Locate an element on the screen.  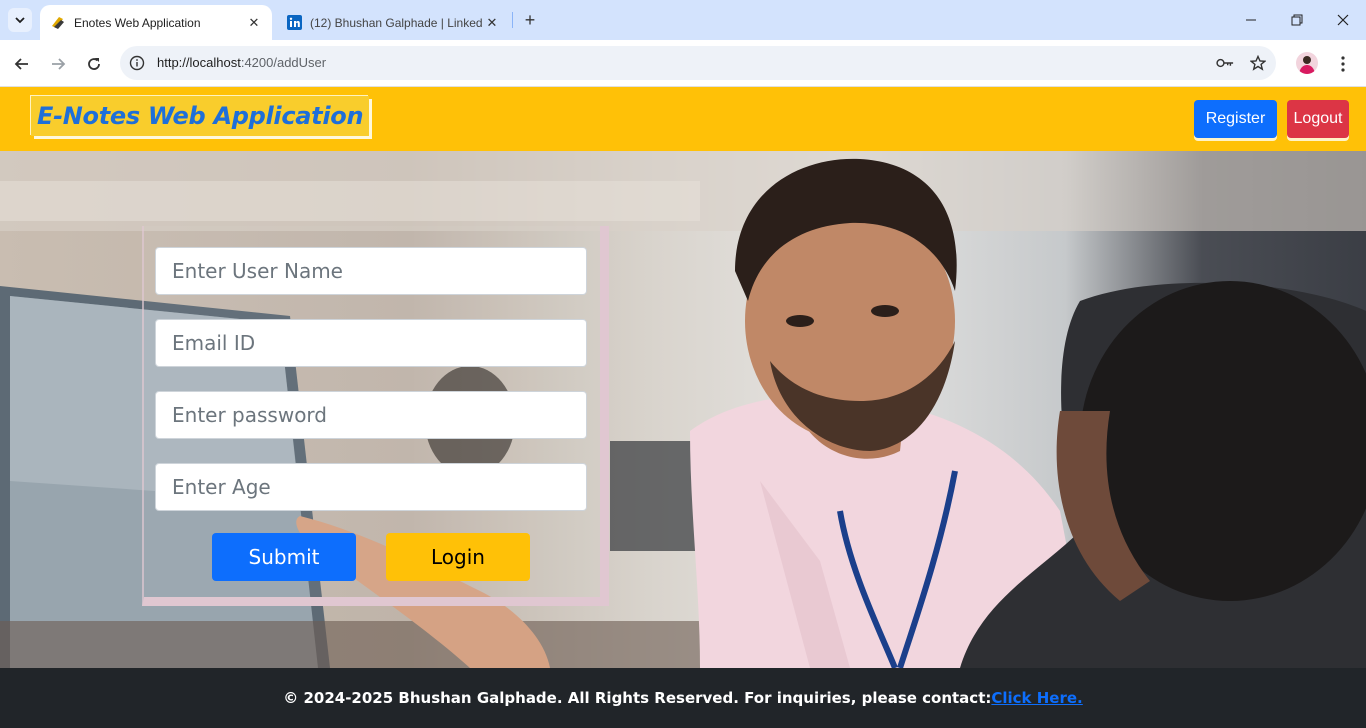
restore-icon is located at coordinates (1297, 20).